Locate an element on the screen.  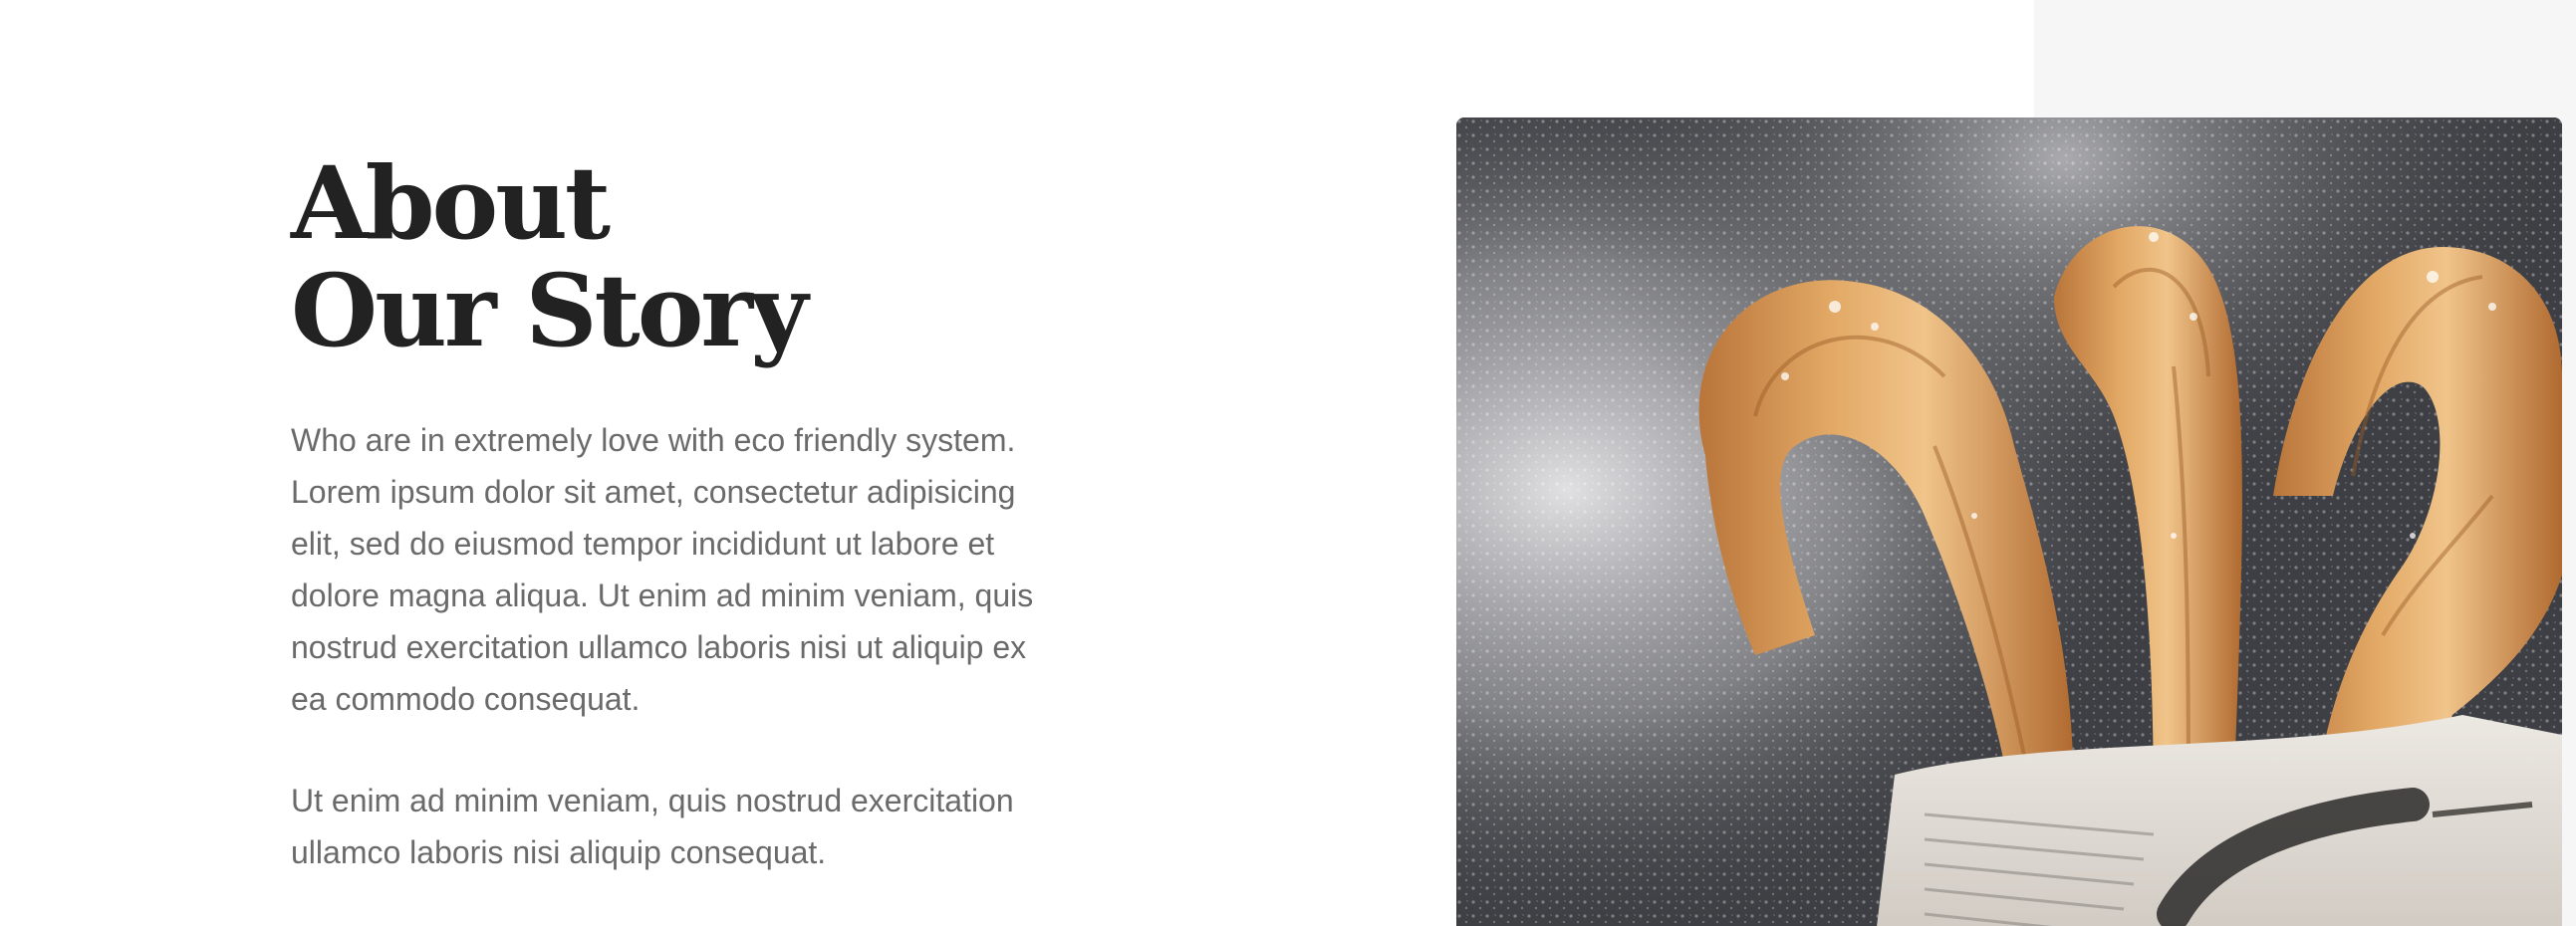
heading-line-2: Our Story is located at coordinates (549, 310).